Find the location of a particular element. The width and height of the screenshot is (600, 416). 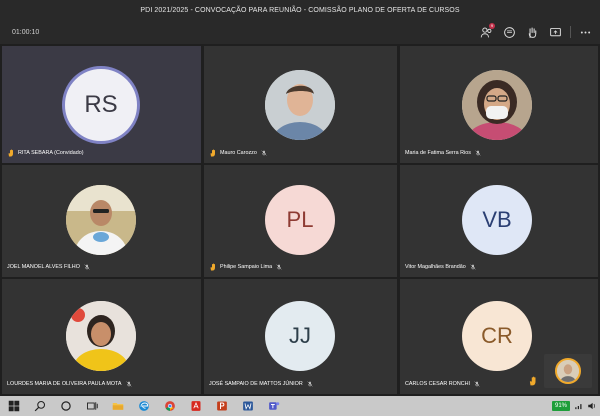

avatar: JJ is located at coordinates (300, 336).